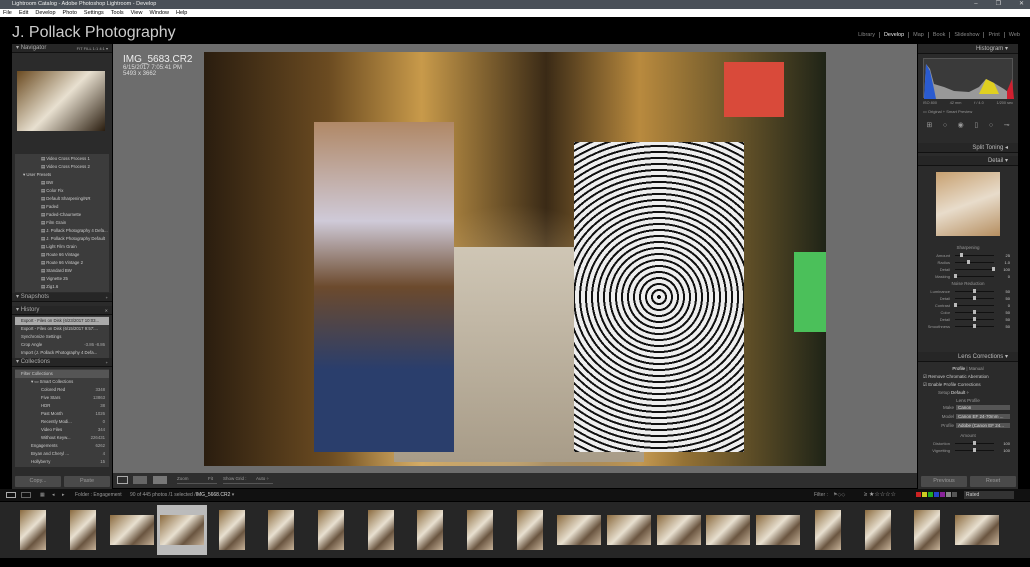 This screenshot has width=1030, height=567. What do you see at coordinates (62, 215) in the screenshot?
I see `preset-item: ▤ Faded-Chaurnette` at bounding box center [62, 215].